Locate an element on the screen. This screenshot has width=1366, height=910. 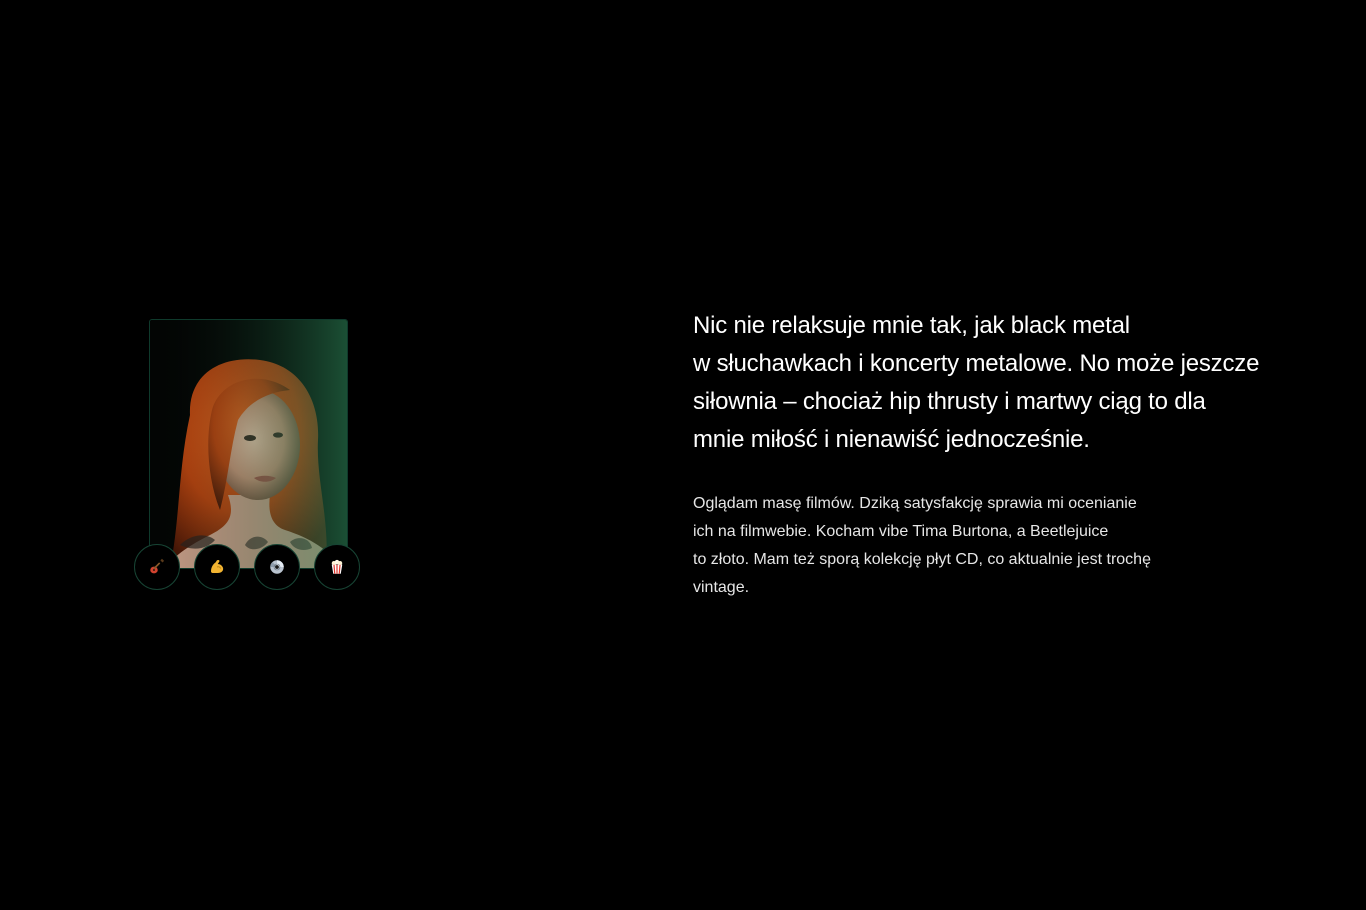
portrait-card is located at coordinates (248, 444).